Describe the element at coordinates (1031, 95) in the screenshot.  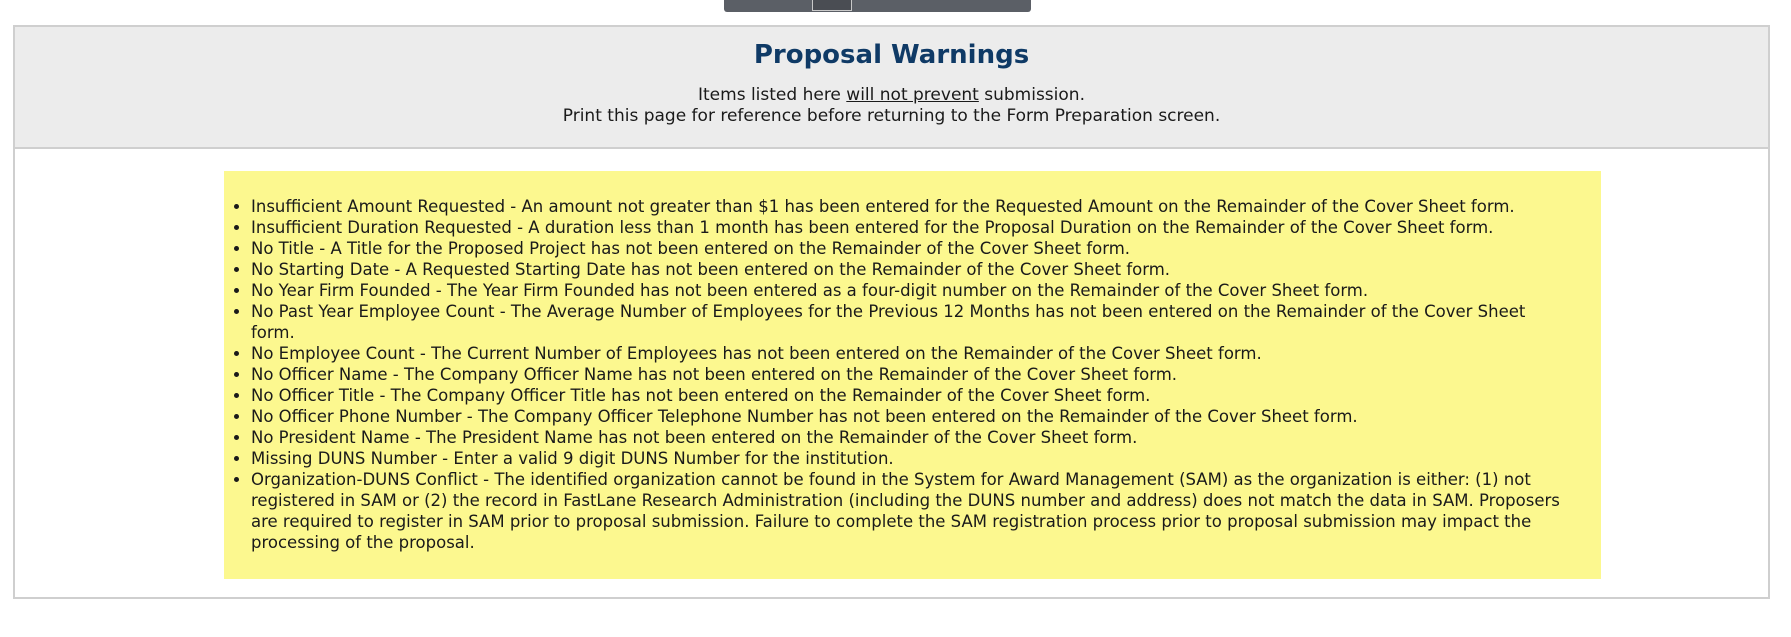
I see `subtitle-suffix: submission.` at that location.